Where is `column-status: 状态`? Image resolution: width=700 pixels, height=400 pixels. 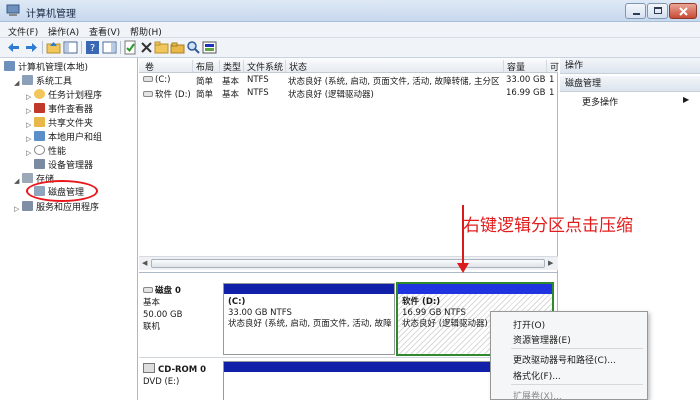
column-status: 状态 is located at coordinates (296, 66).